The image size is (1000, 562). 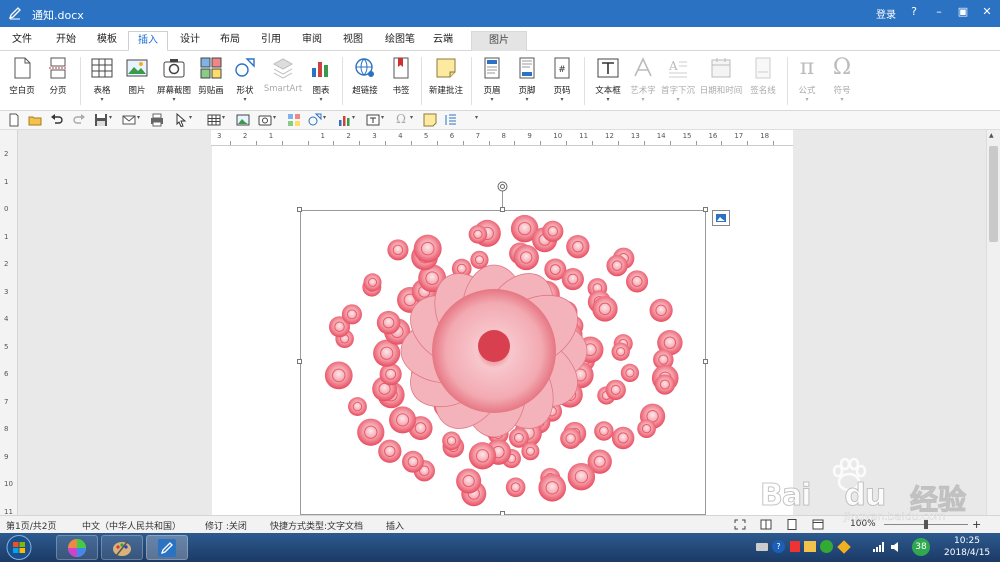 I want to click on page-number-button: # 页码 ▾, so click(x=562, y=81).